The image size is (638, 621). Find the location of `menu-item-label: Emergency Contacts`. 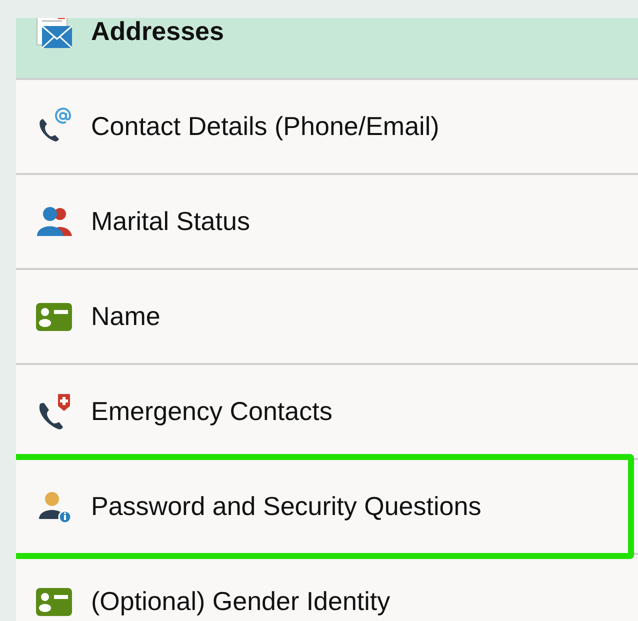

menu-item-label: Emergency Contacts is located at coordinates (211, 411).